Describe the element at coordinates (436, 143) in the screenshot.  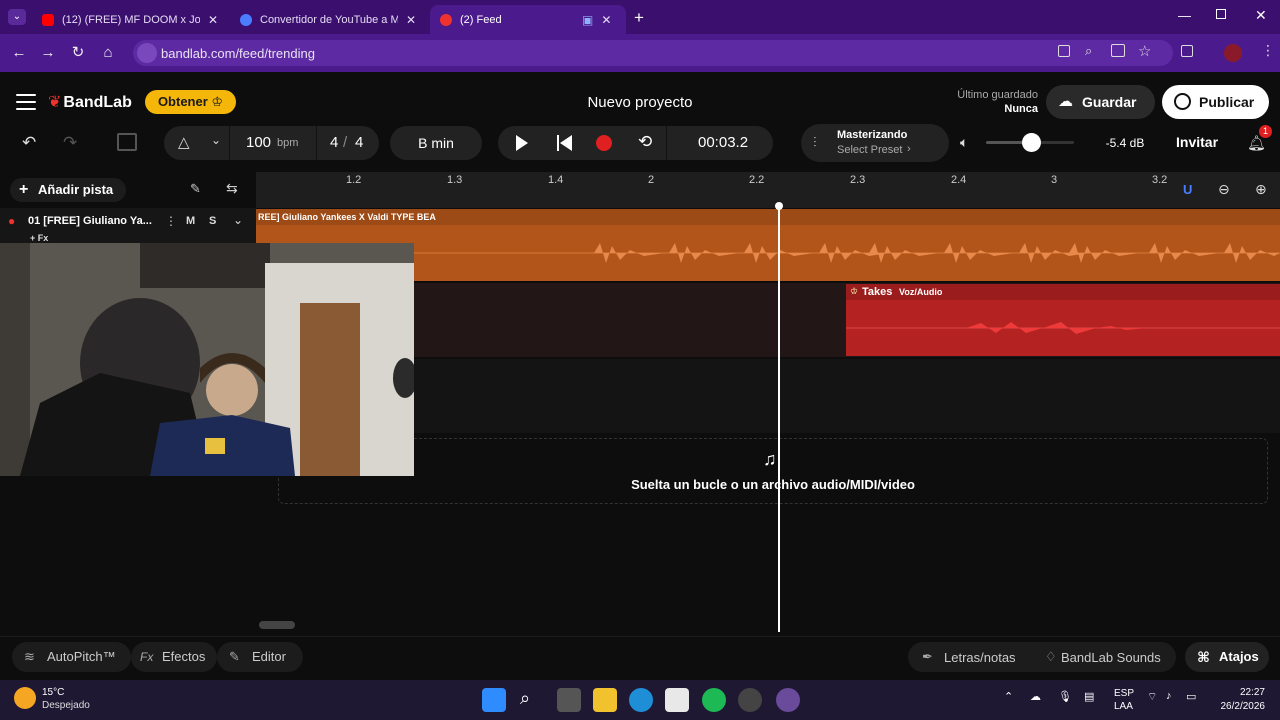
I see `key-selector: B min` at that location.